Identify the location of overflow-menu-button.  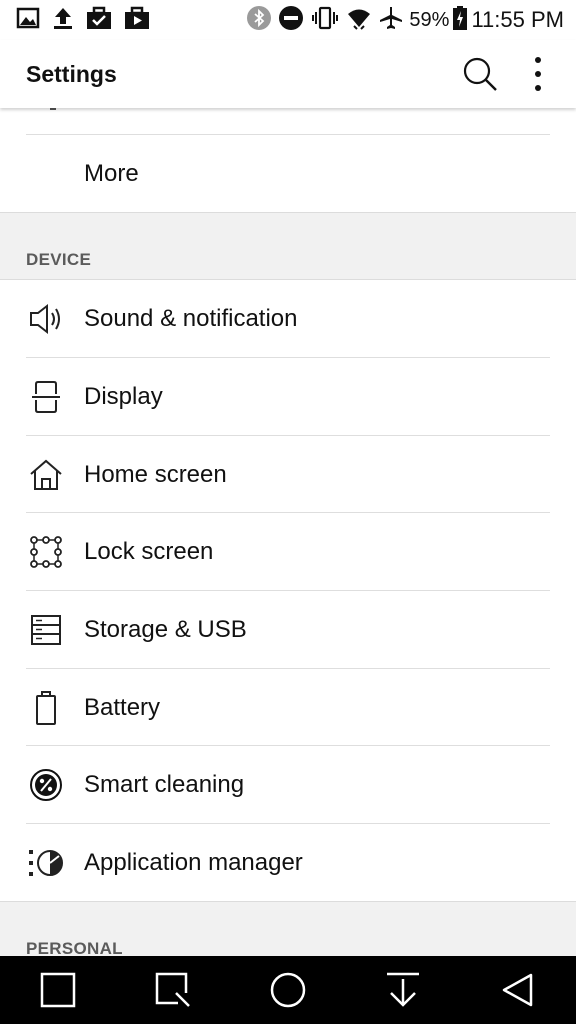
(538, 74).